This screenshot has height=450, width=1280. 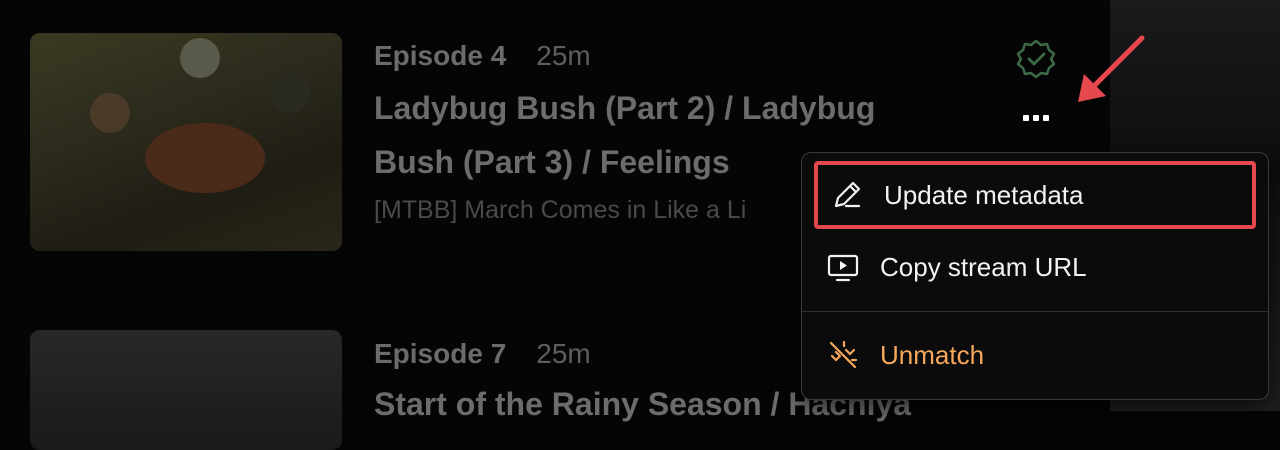 I want to click on unmatch-item: Unmatch, so click(x=1035, y=355).